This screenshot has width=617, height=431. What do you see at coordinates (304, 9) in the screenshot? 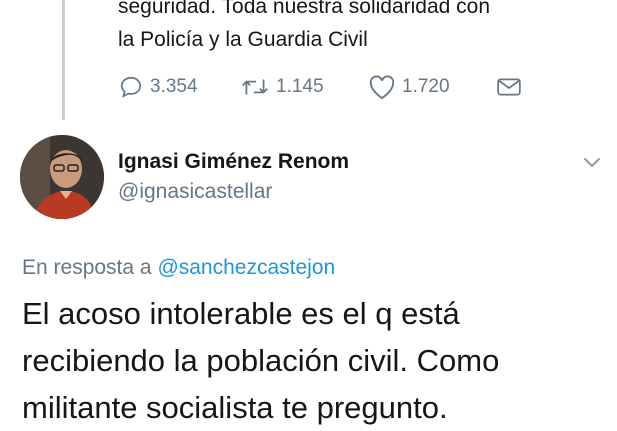
I see `previous-tweet-line: seguridad. Toda nuestra solidaridad con` at bounding box center [304, 9].